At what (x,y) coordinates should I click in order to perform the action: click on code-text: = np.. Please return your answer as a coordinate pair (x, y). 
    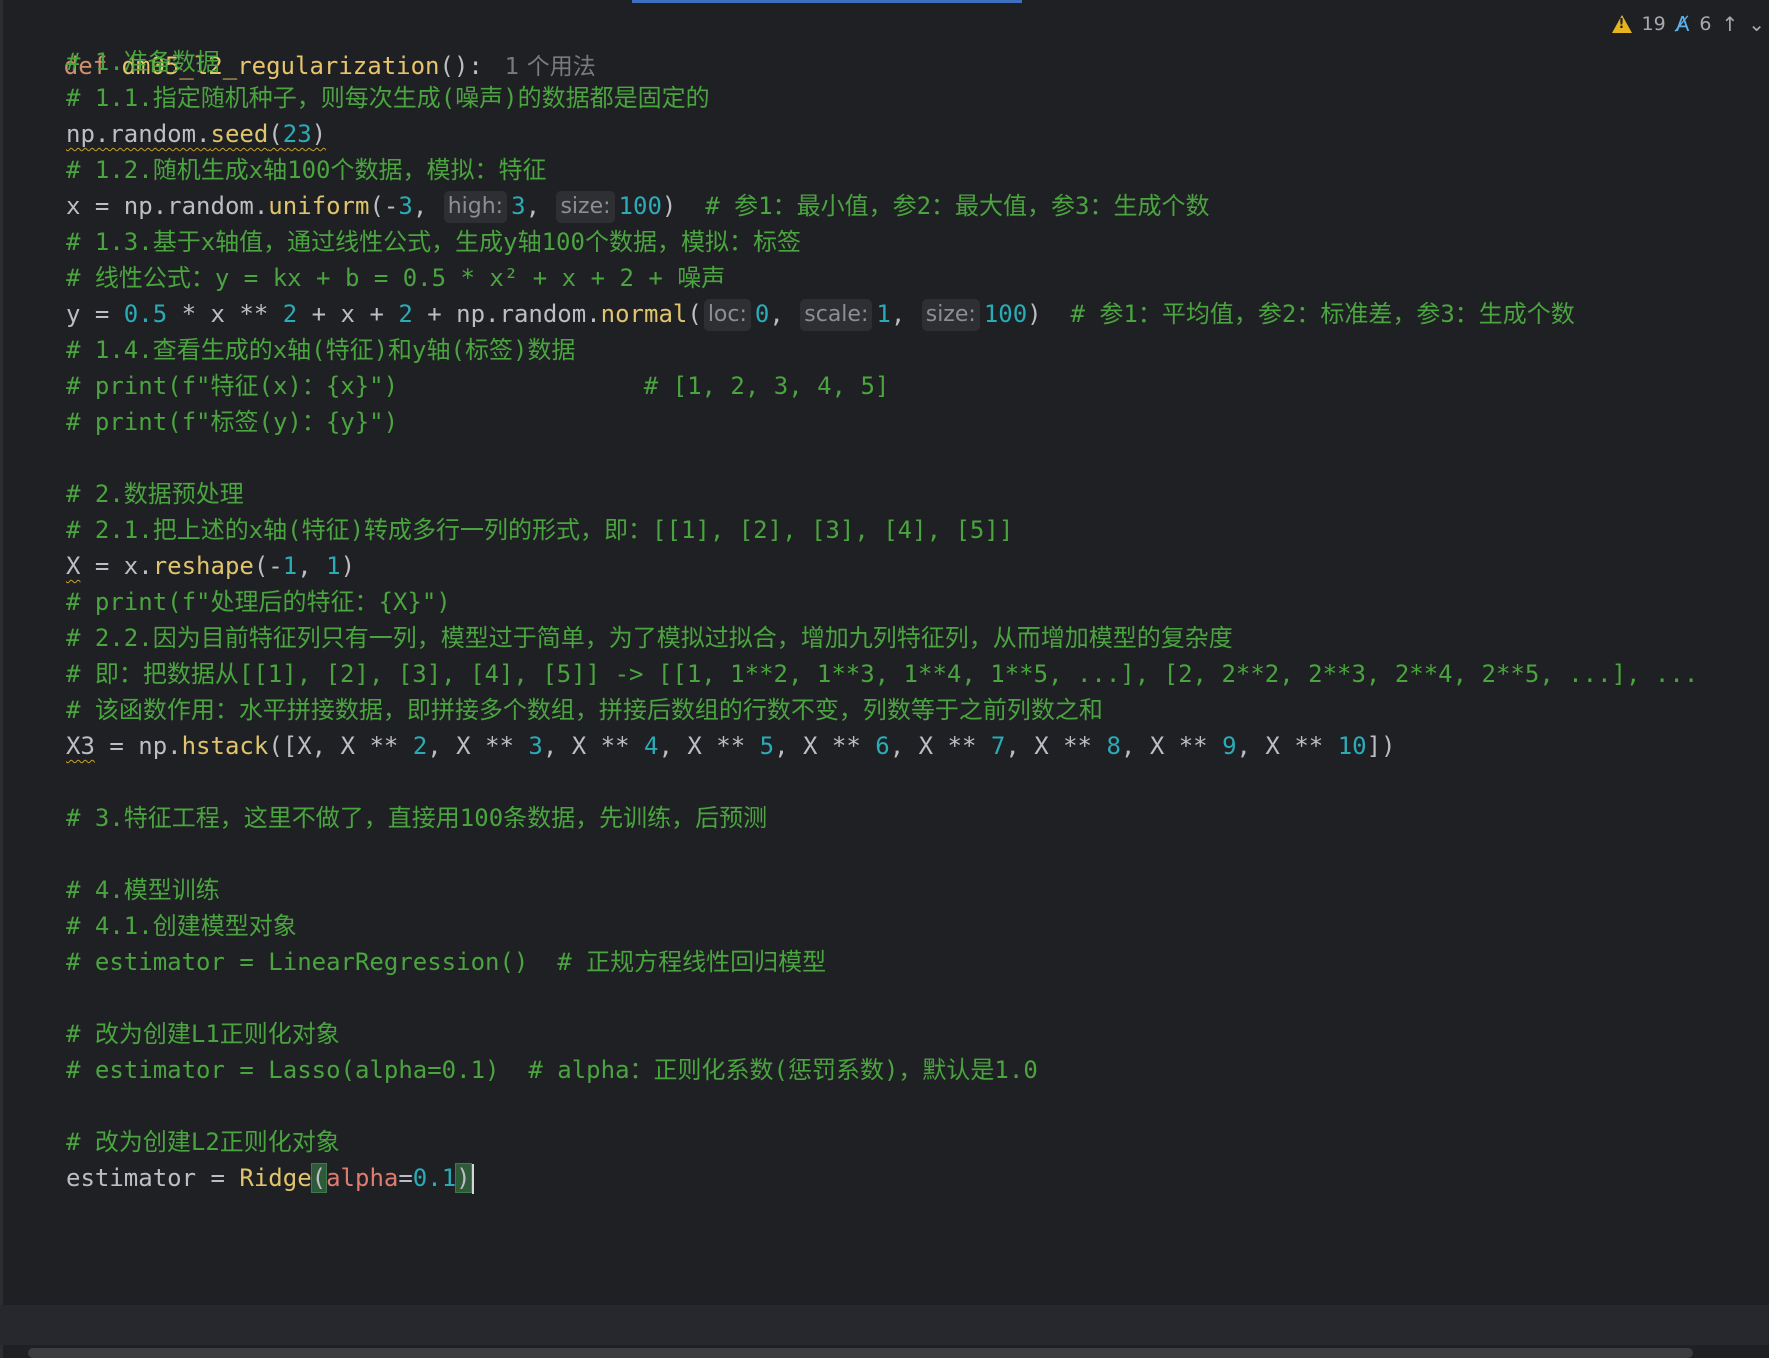
    Looking at the image, I should click on (138, 746).